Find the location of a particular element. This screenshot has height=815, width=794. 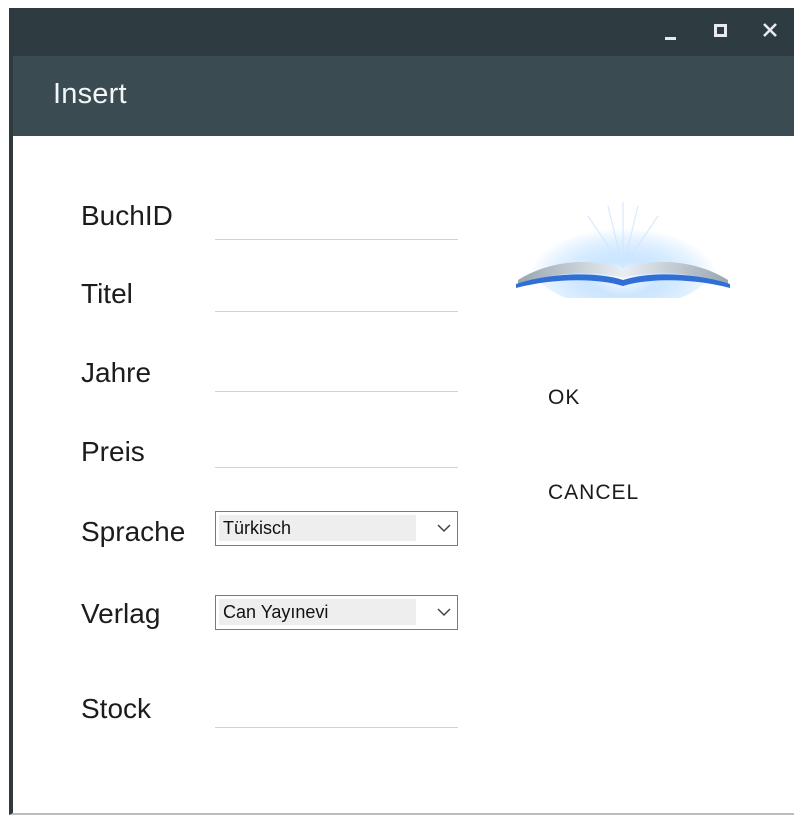

title-bar is located at coordinates (403, 32).